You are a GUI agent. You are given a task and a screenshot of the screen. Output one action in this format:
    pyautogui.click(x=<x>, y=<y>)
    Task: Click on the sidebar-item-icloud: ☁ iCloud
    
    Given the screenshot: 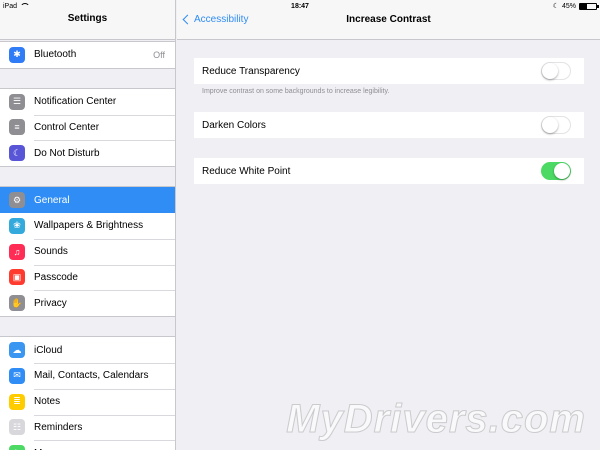 What is the action you would take?
    pyautogui.click(x=87, y=350)
    